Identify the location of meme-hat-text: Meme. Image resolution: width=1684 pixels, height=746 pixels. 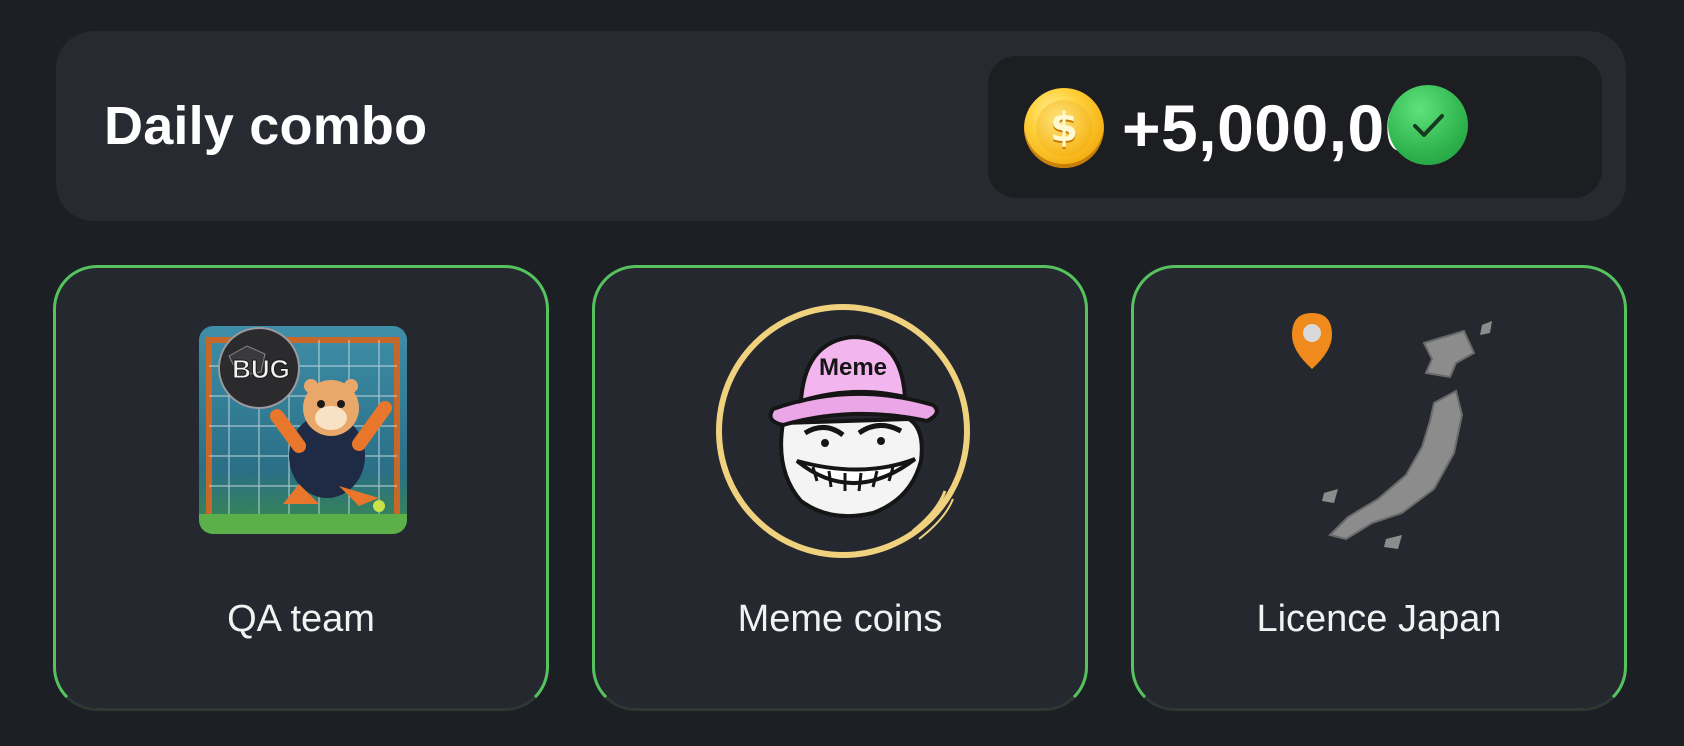
(853, 367).